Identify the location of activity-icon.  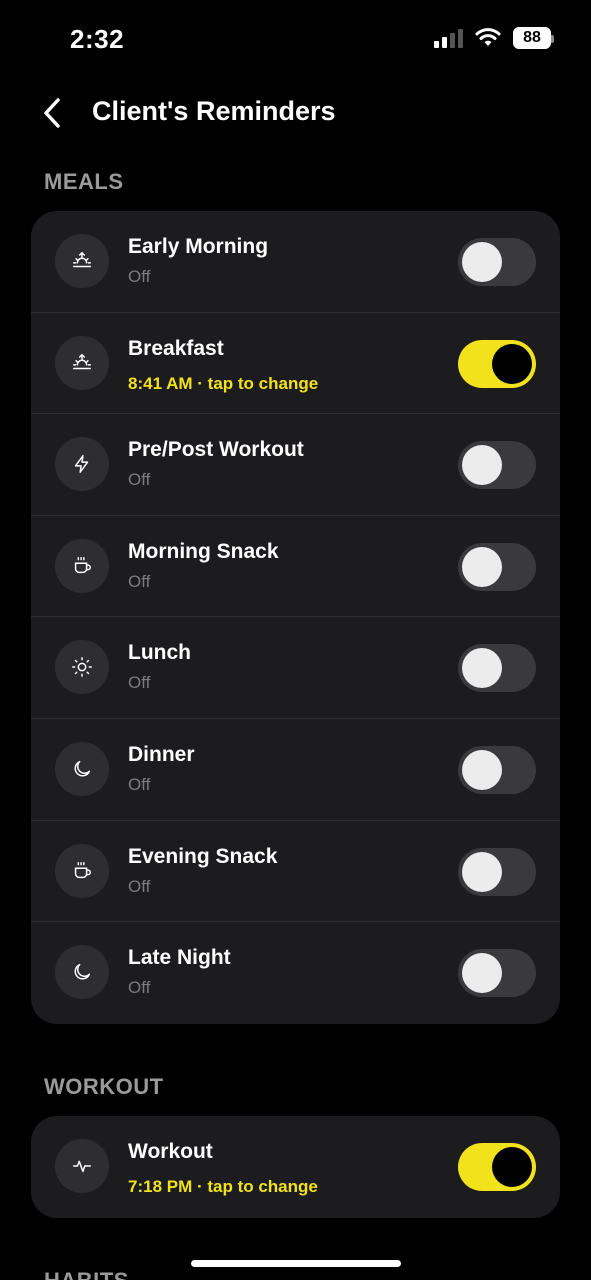
(82, 1166).